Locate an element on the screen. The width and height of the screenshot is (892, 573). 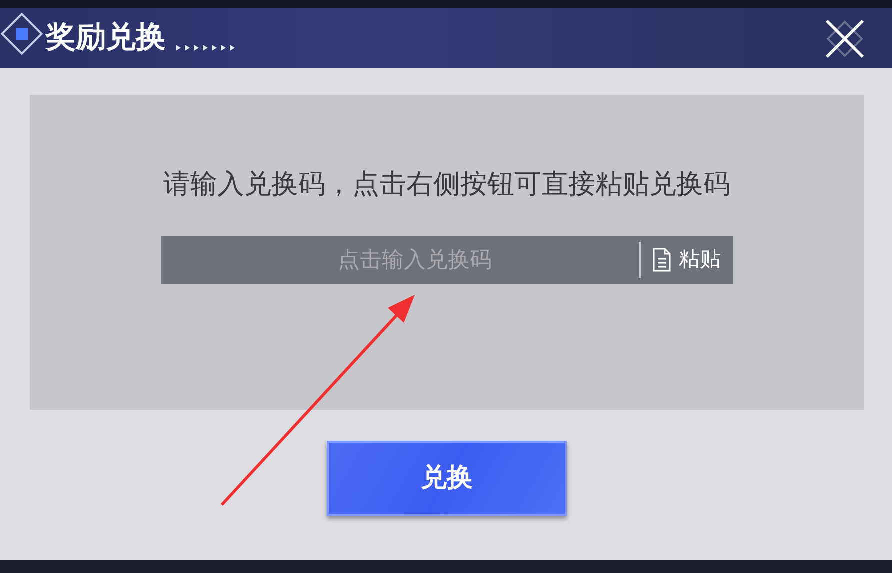
redeem-button: 兑换 is located at coordinates (447, 478).